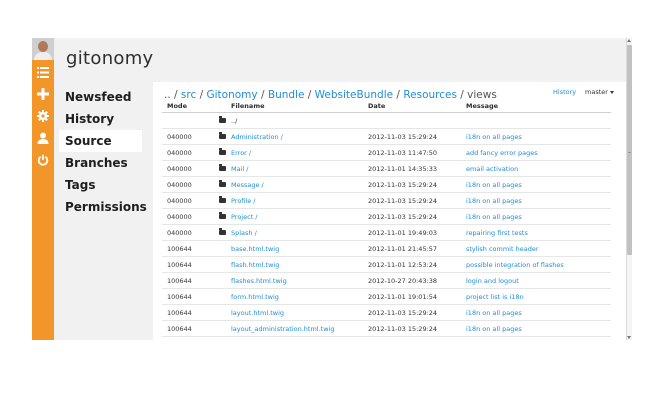  I want to click on file-name-link: flash.html.twig, so click(294, 264).